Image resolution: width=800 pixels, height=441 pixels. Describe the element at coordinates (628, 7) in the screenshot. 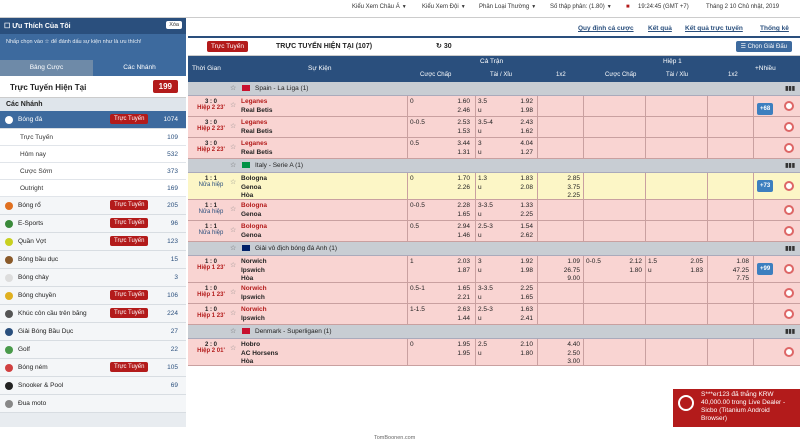

I see `flag-icon: ■` at that location.